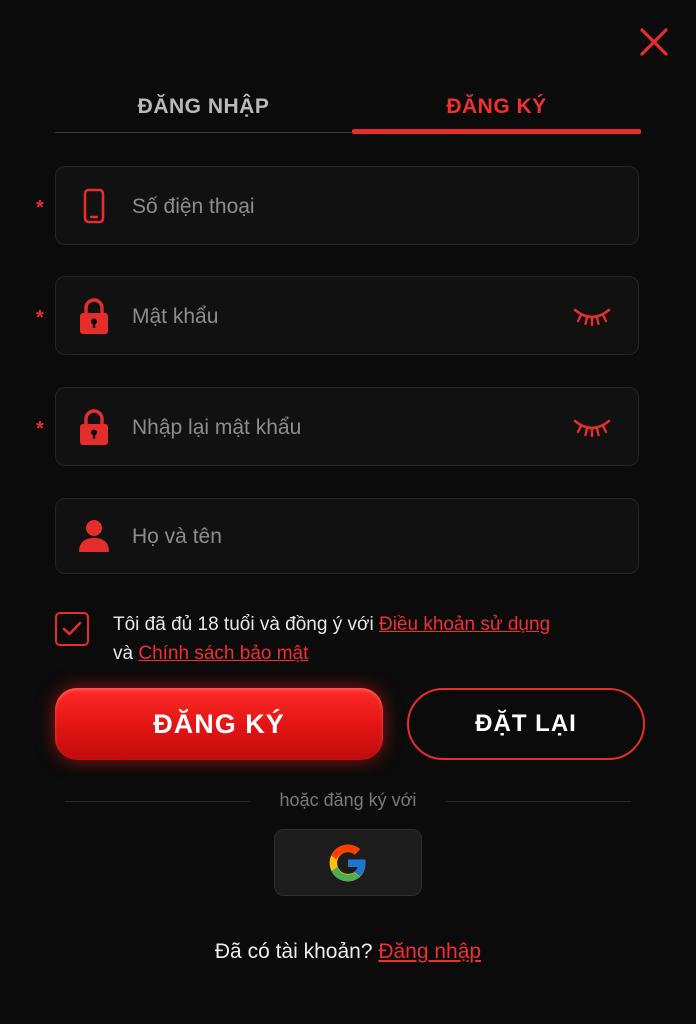  What do you see at coordinates (464, 624) in the screenshot?
I see `terms-link: Điều khoản sử dụng` at bounding box center [464, 624].